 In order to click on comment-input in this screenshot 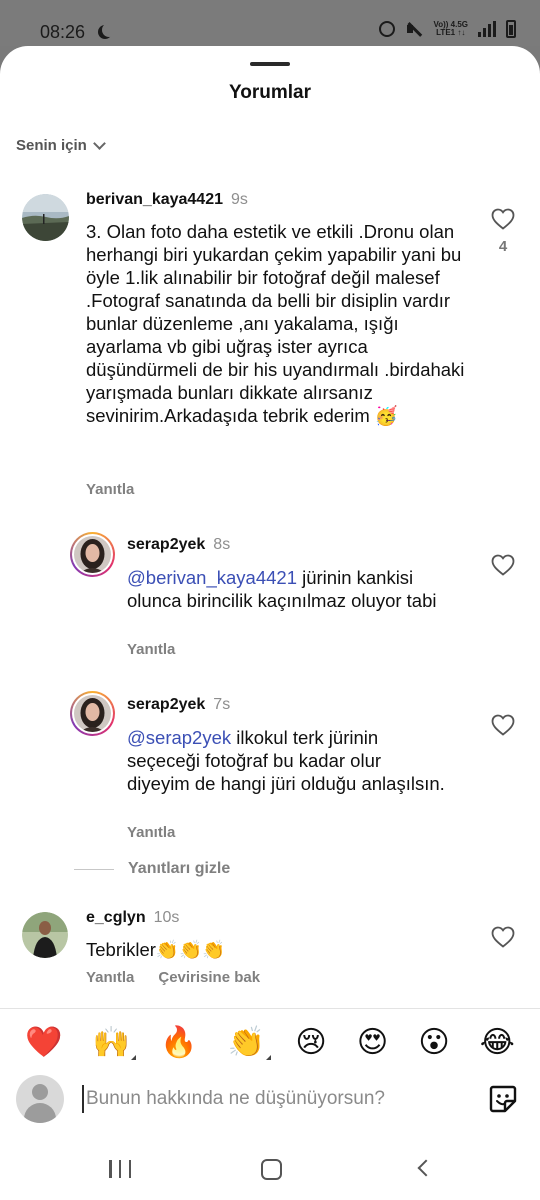, I will do `click(272, 1099)`.